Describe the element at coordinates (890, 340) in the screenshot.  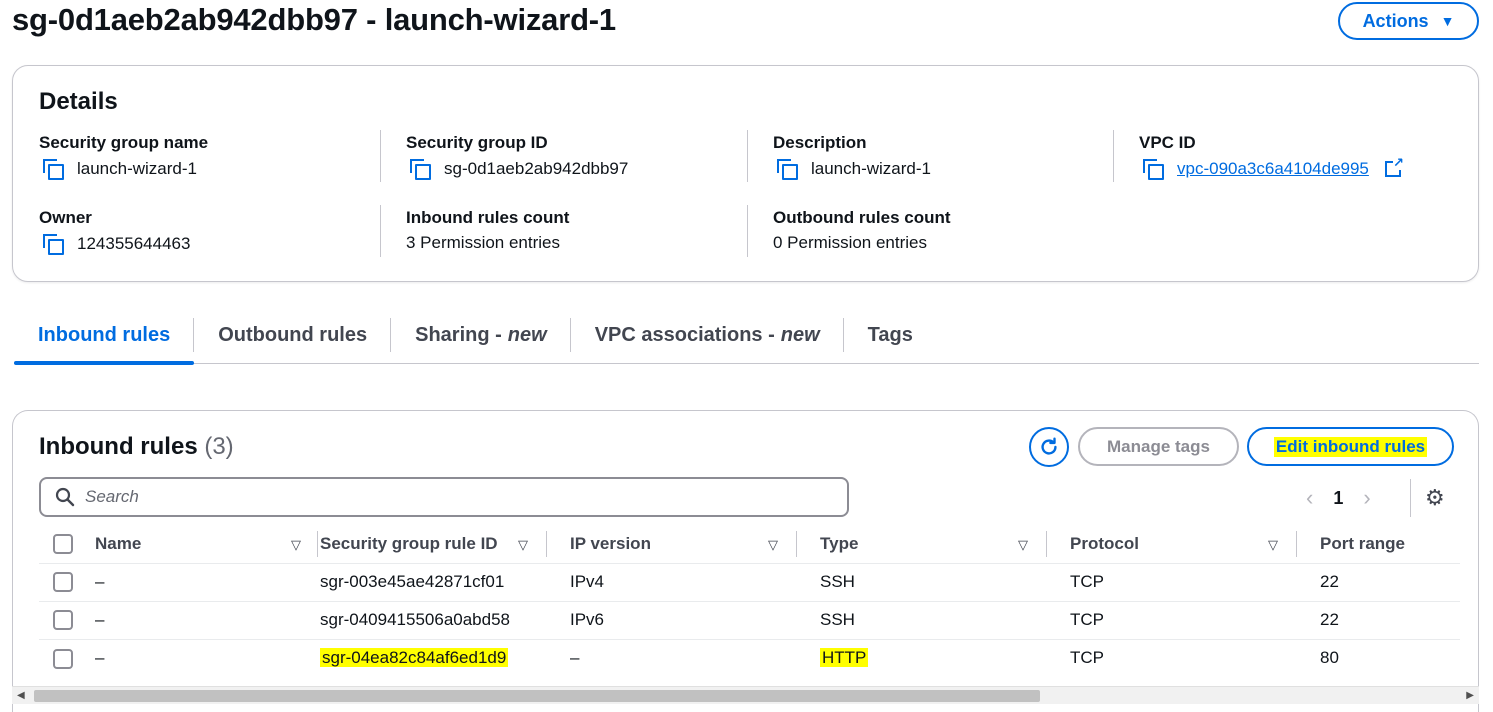
I see `tab-tags: Tags` at that location.